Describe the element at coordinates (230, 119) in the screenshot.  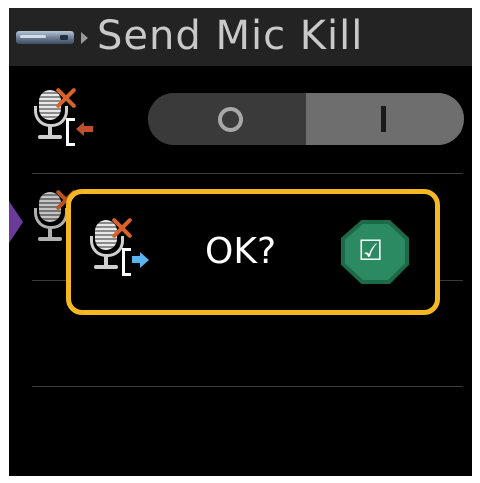
I see `off-symbol` at that location.